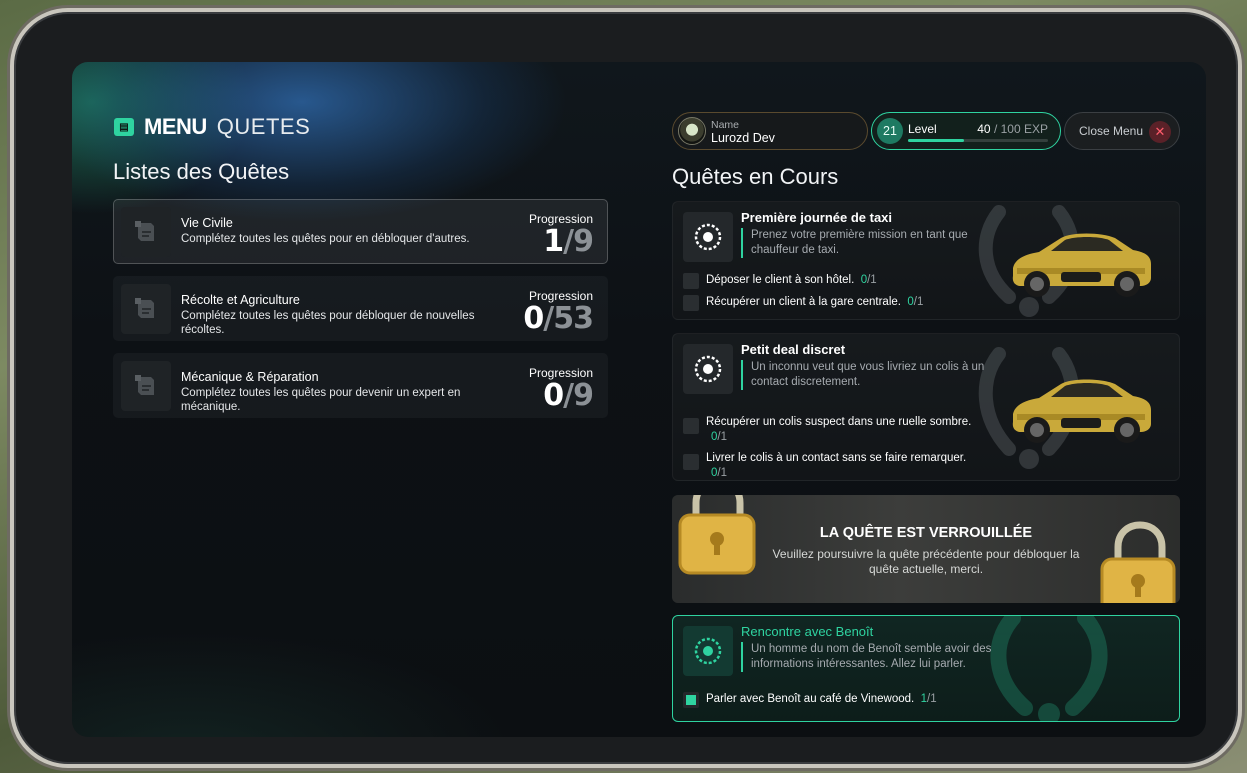 This screenshot has width=1247, height=773. I want to click on objective-text: Récupérer un client à la gare centrale., so click(803, 302).